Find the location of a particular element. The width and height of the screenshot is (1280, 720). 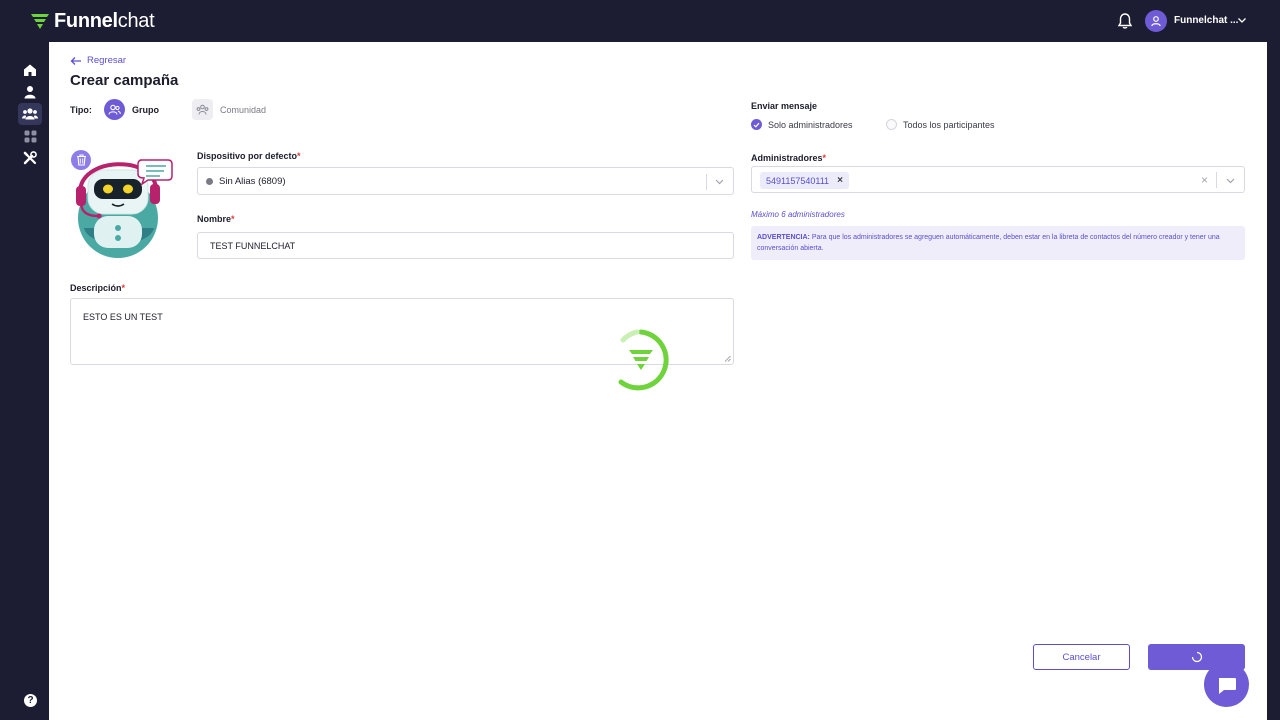

radio-label: Todos los participantes is located at coordinates (949, 124).